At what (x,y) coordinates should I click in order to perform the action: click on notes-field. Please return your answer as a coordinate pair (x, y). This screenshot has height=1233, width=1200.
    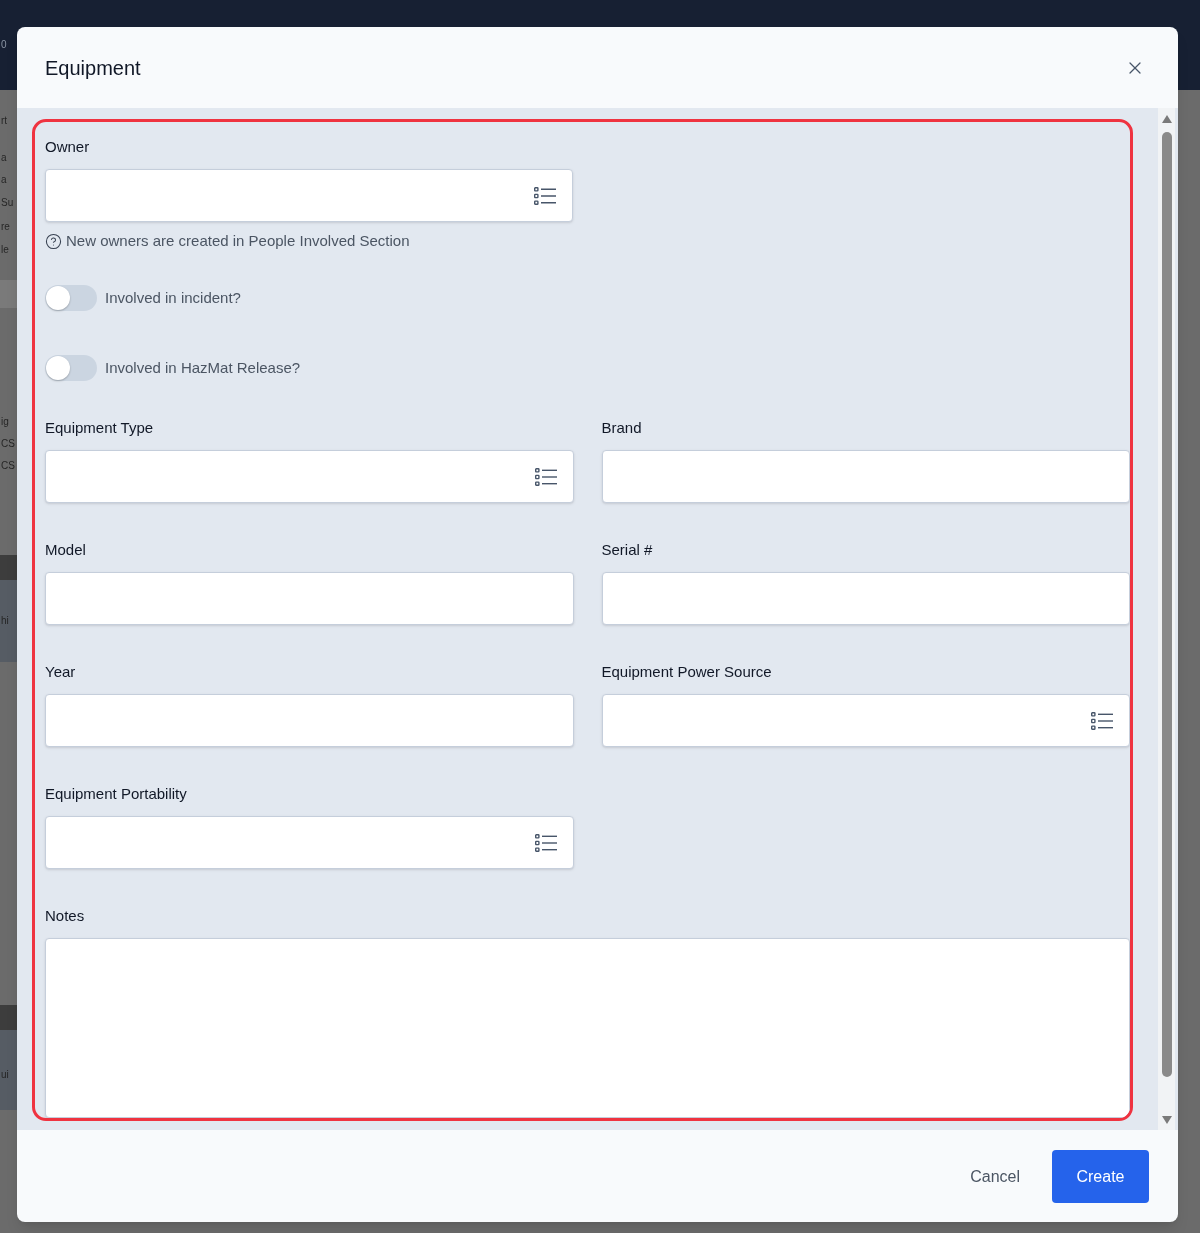
    Looking at the image, I should click on (587, 1028).